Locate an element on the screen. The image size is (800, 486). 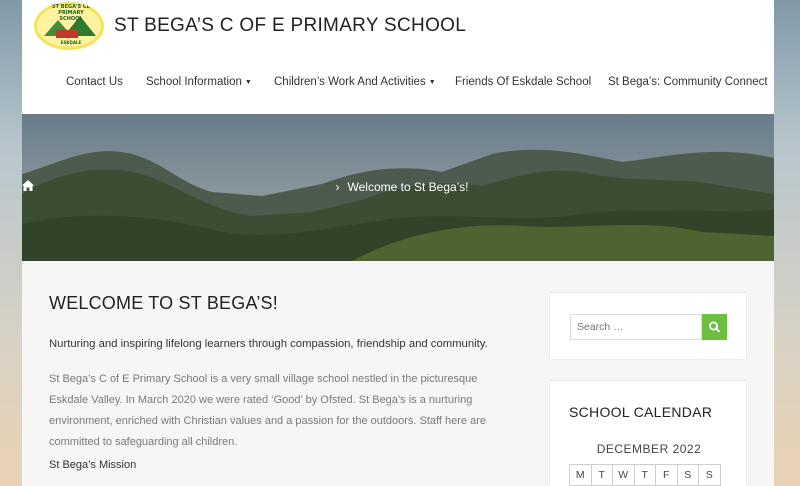
search-widget is located at coordinates (648, 326).